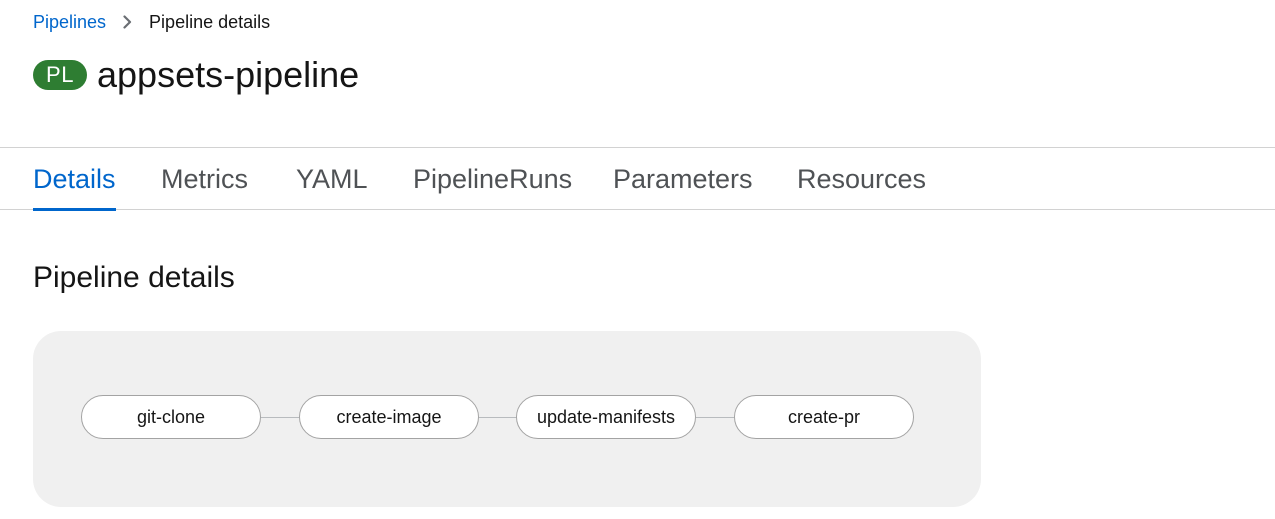 The width and height of the screenshot is (1275, 519). Describe the element at coordinates (210, 21) in the screenshot. I see `breadcrumb-current: Pipeline details` at that location.